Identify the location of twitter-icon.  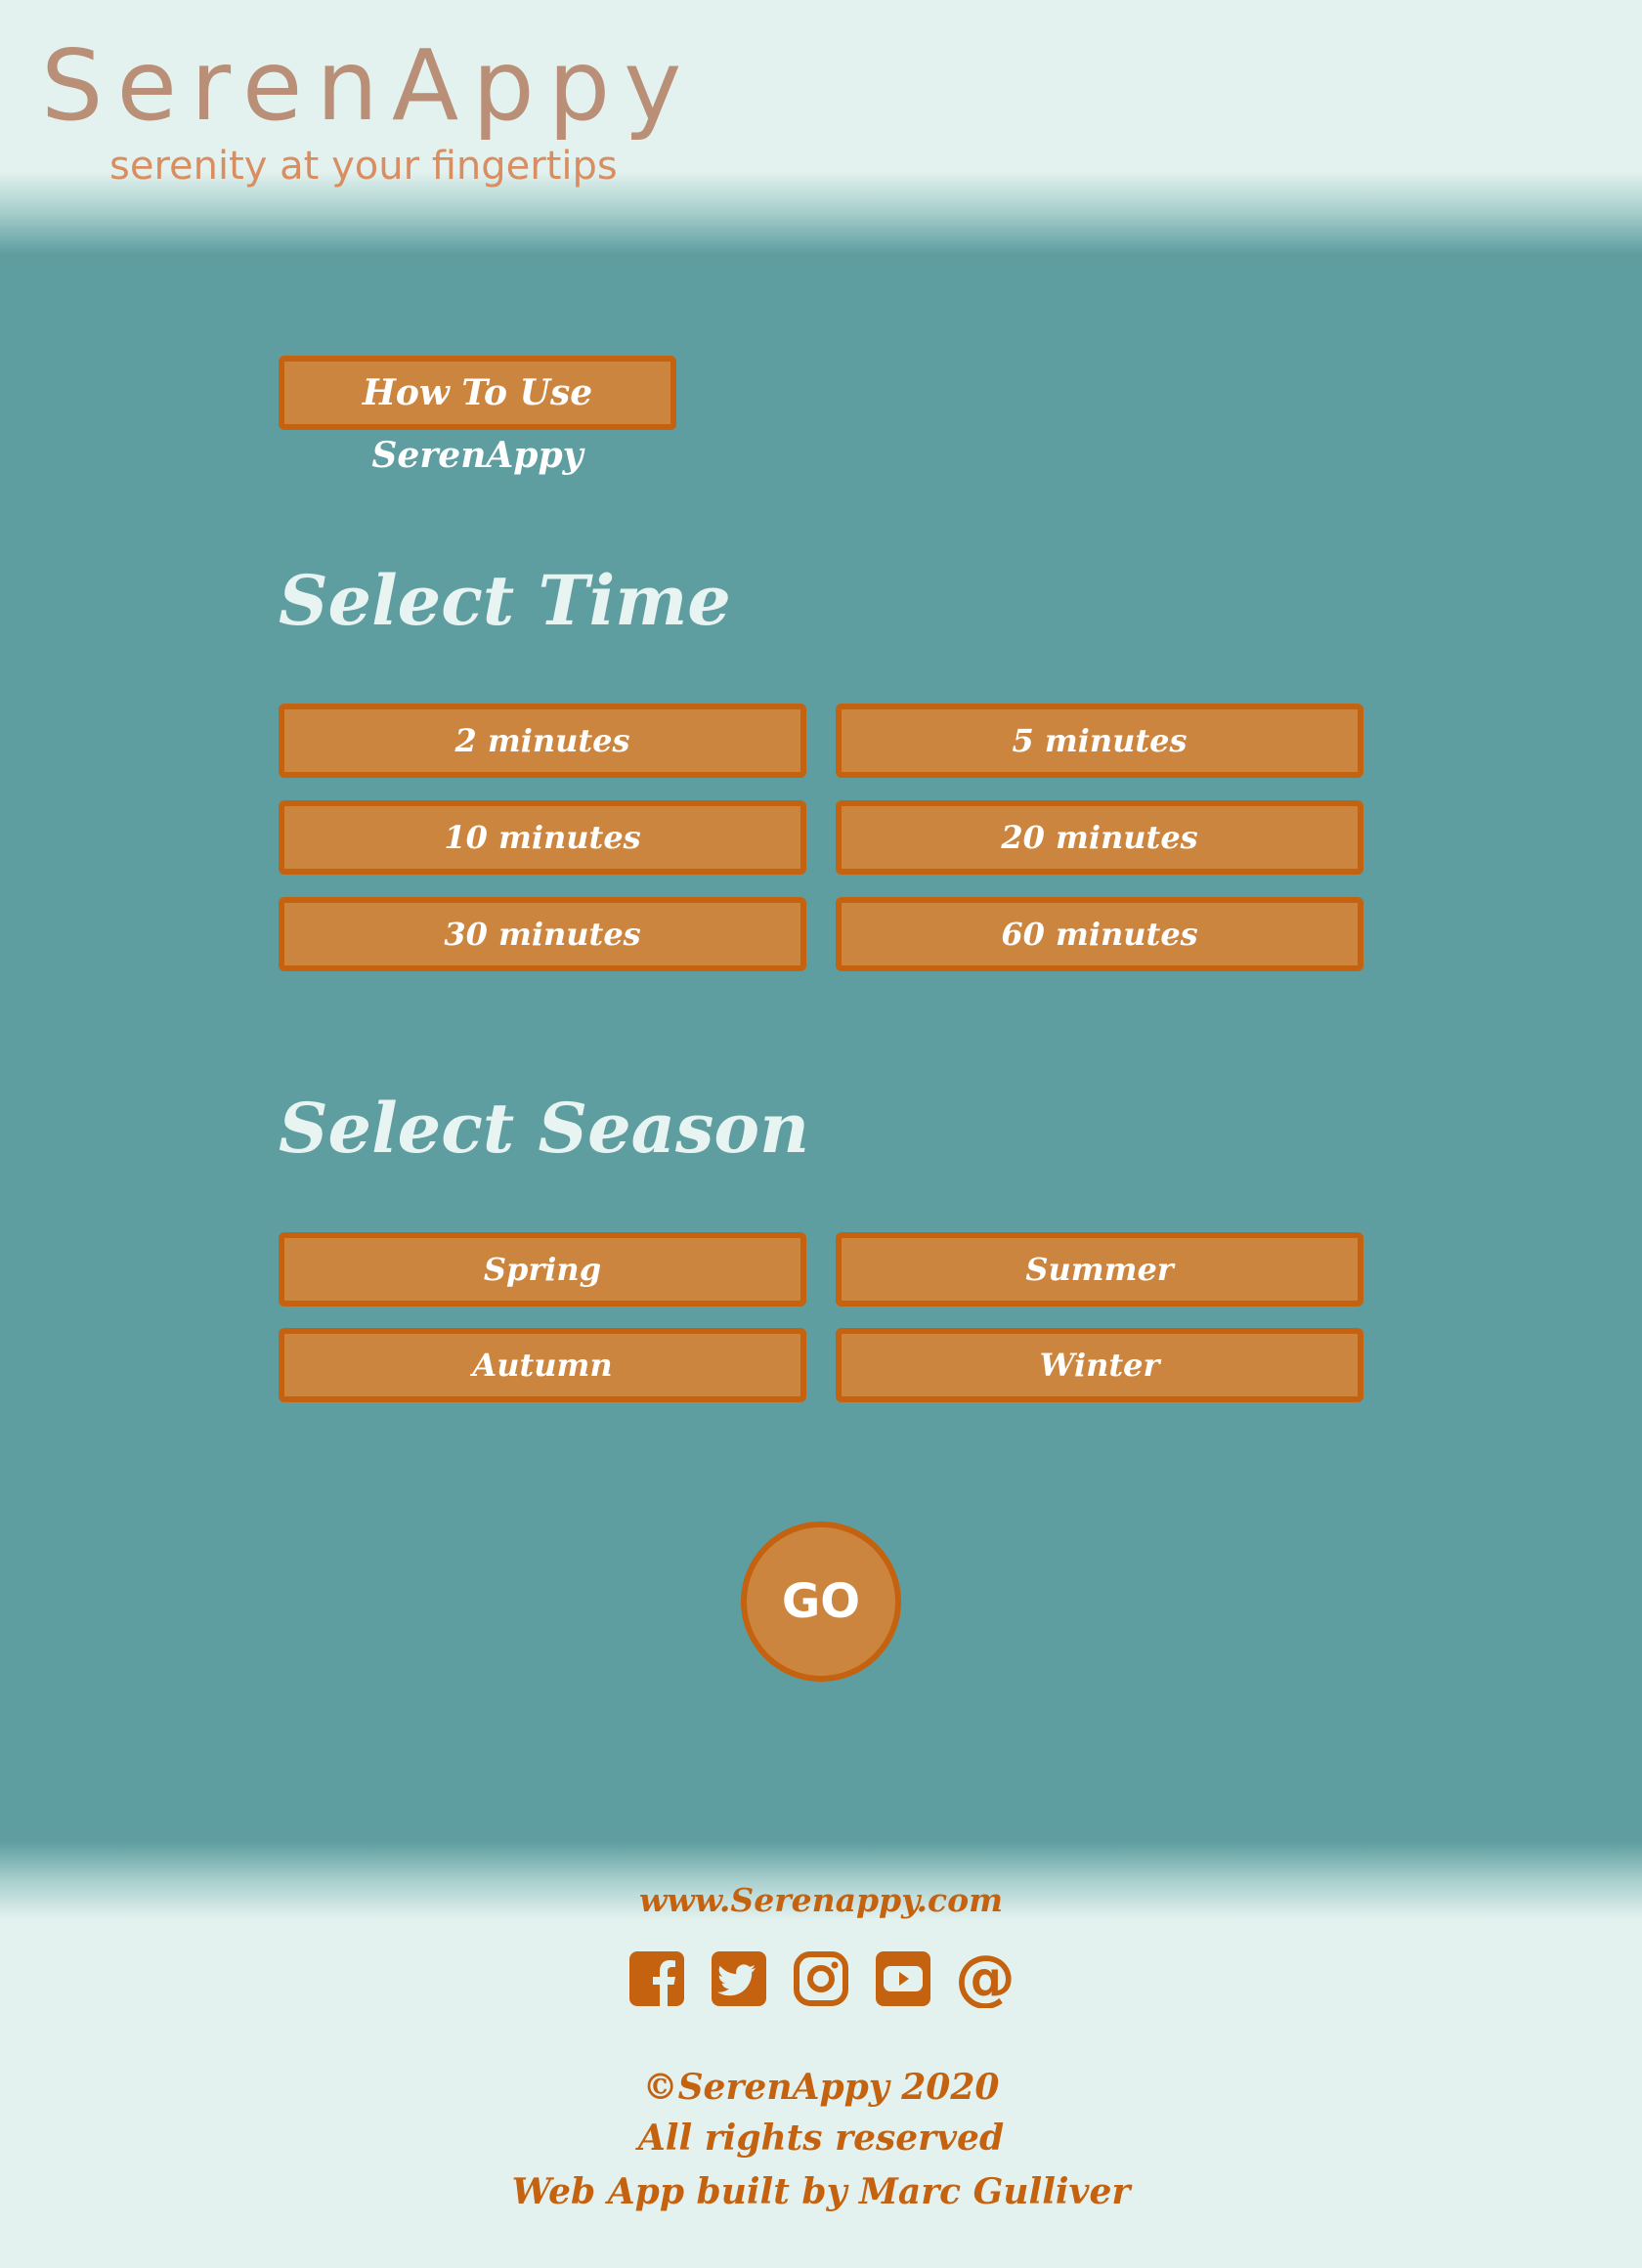
(739, 1978).